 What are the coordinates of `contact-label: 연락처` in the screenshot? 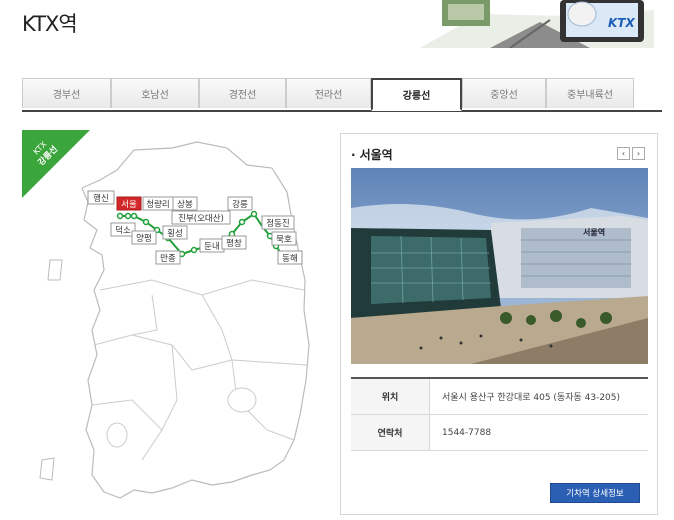 It's located at (390, 432).